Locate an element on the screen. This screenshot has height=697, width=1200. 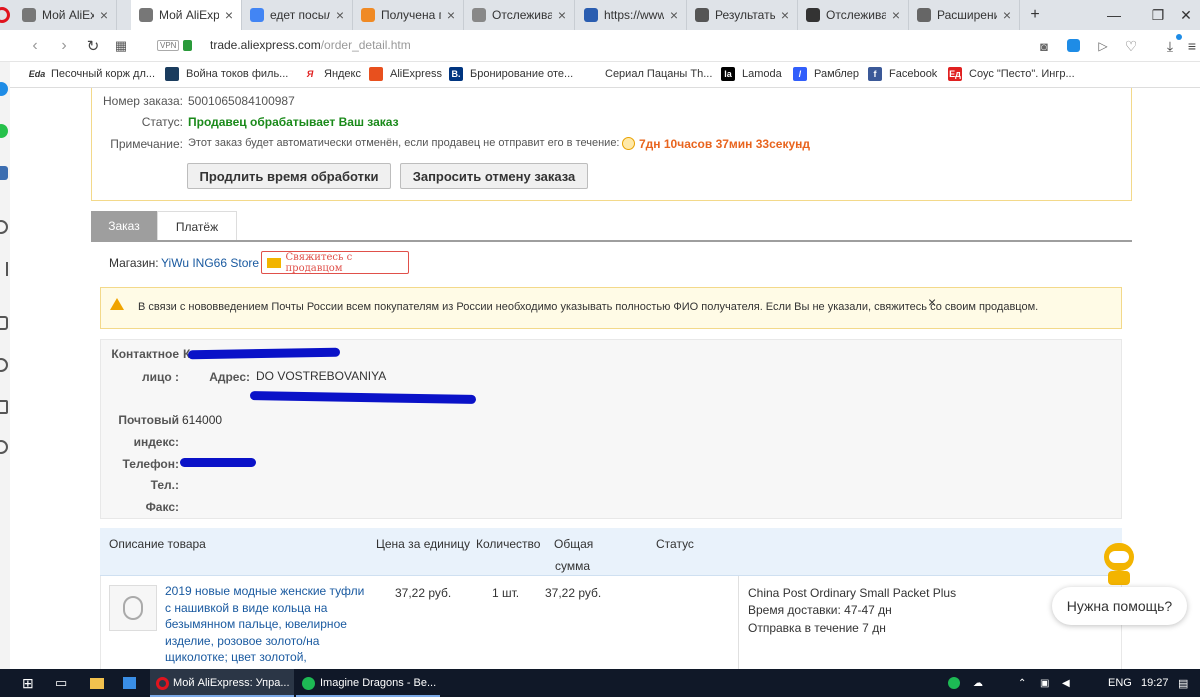
windows-start-icon: ⊞ is located at coordinates (28, 683).